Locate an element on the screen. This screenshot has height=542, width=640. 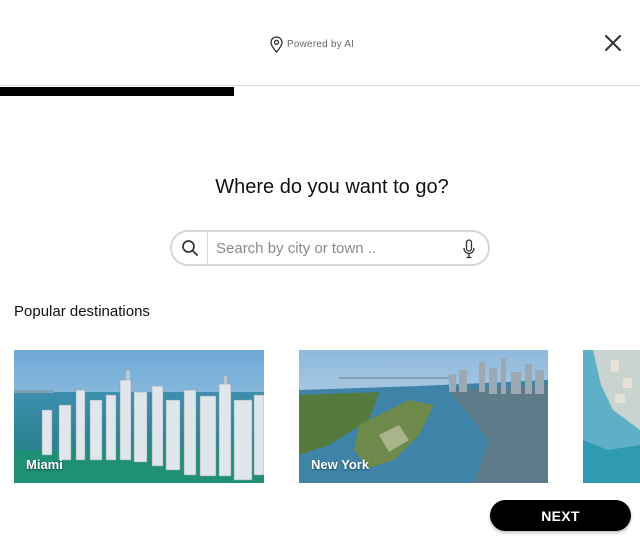
search-box is located at coordinates (330, 248).